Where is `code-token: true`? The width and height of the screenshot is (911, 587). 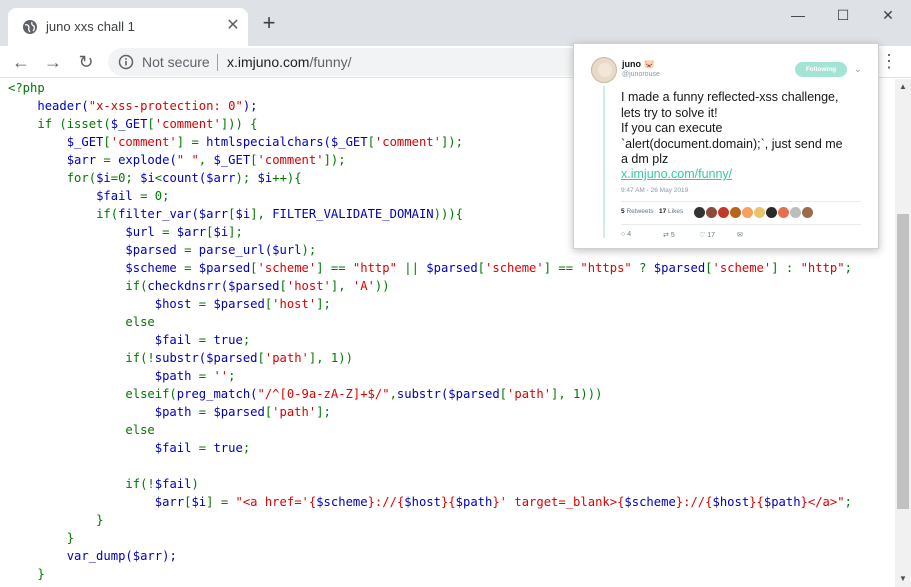 code-token: true is located at coordinates (228, 448).